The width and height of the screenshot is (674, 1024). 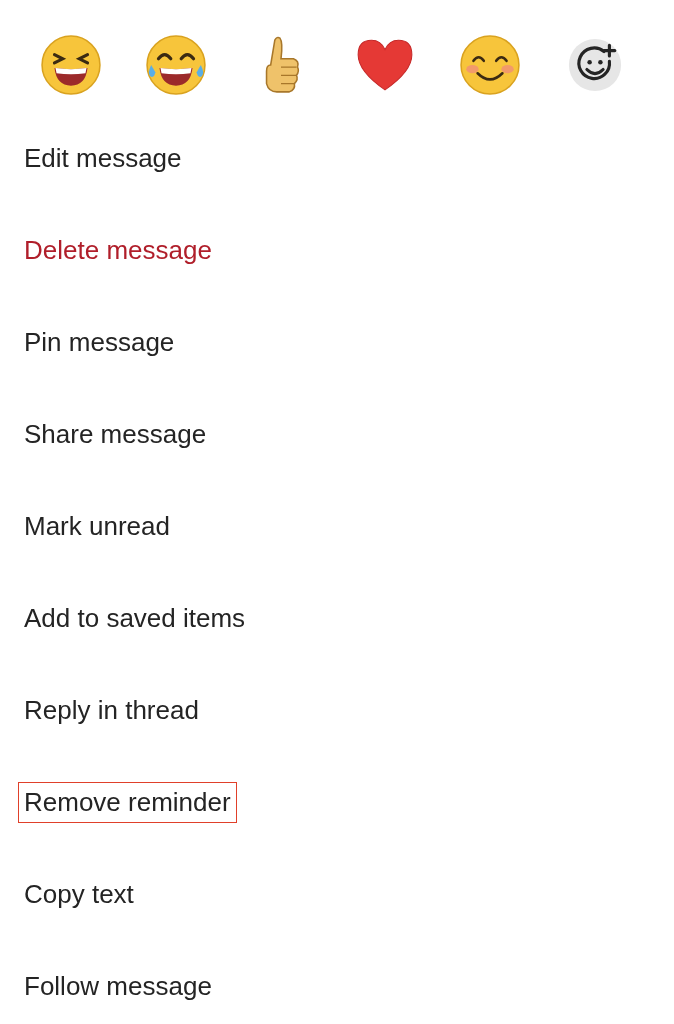 What do you see at coordinates (111, 710) in the screenshot?
I see `menu-item: Reply in thread` at bounding box center [111, 710].